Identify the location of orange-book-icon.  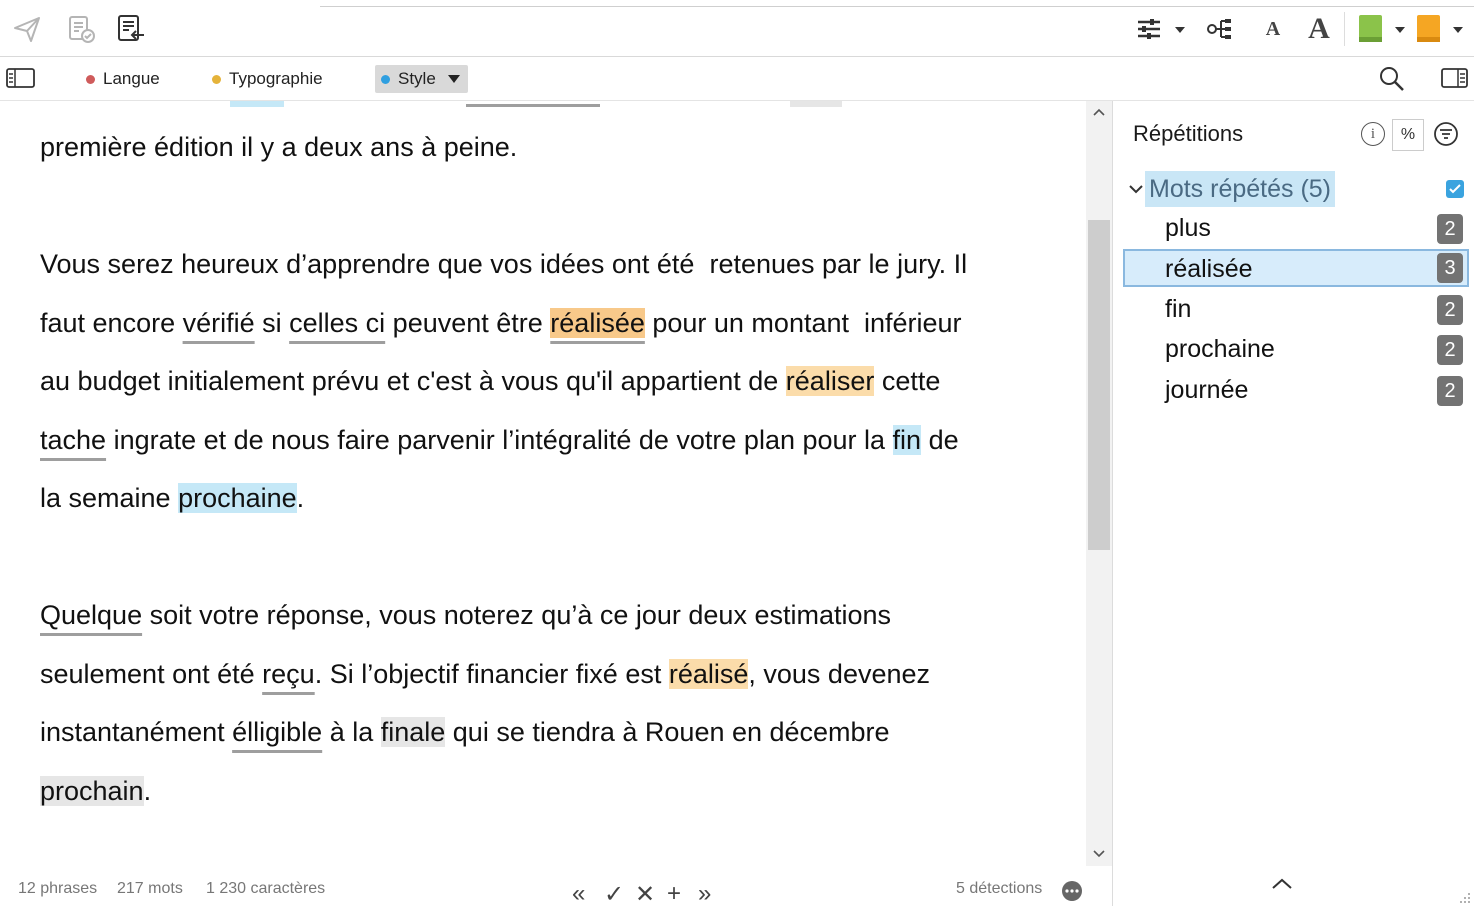
(1429, 29).